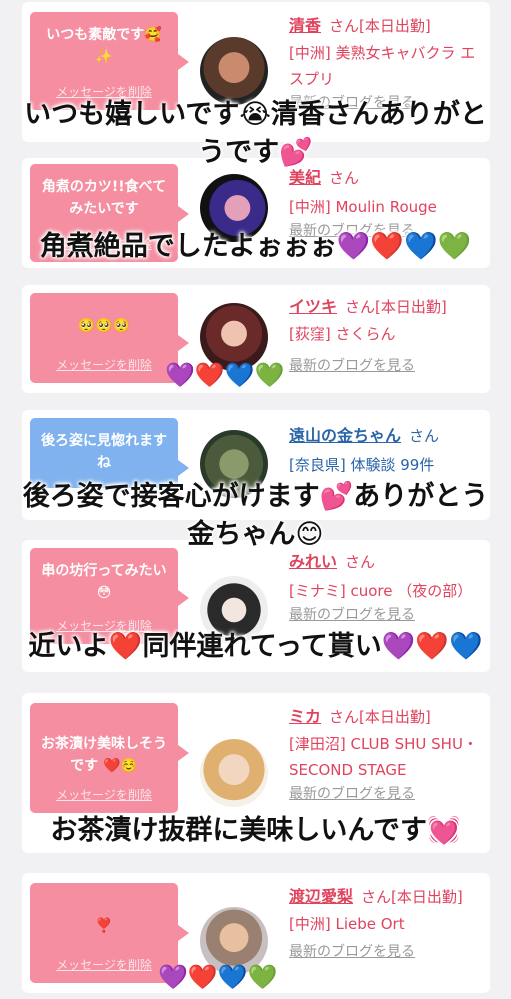 The height and width of the screenshot is (999, 511). I want to click on cast-name-link: 渡辺愛梨, so click(321, 896).